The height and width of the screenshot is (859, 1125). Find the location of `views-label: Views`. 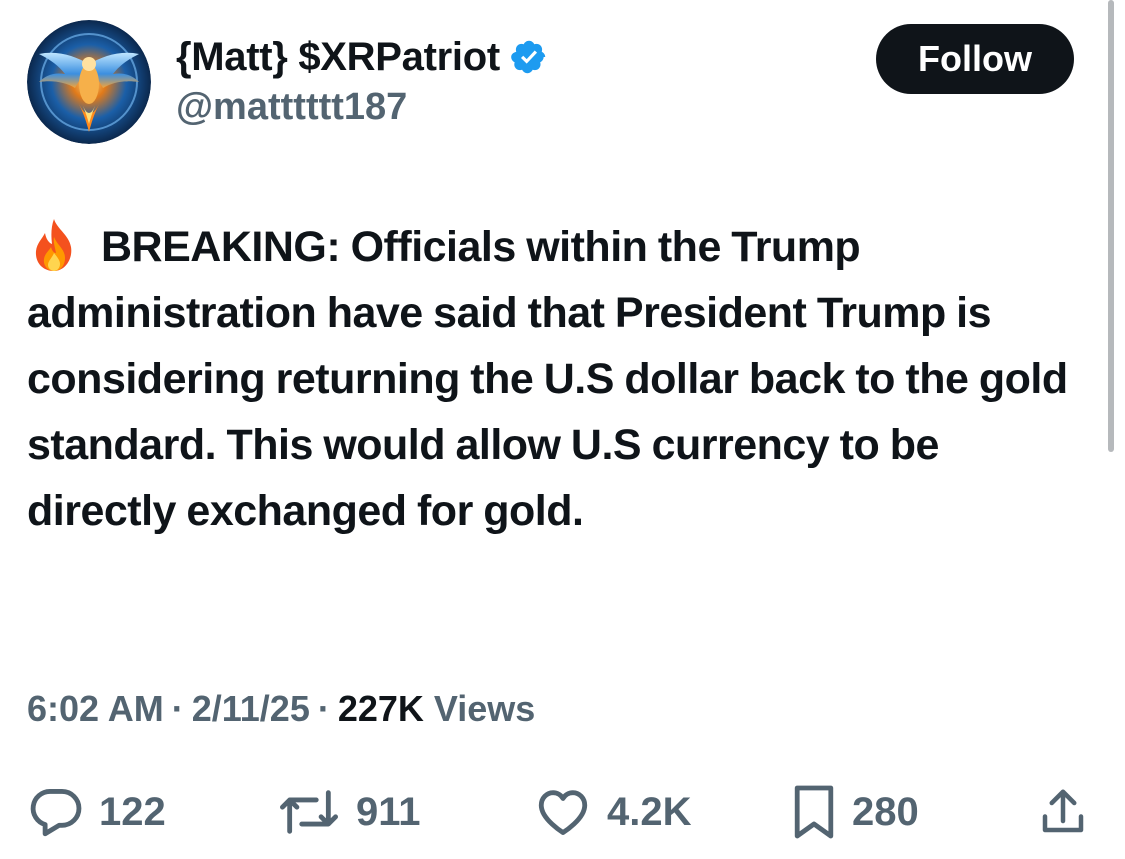

views-label: Views is located at coordinates (484, 708).